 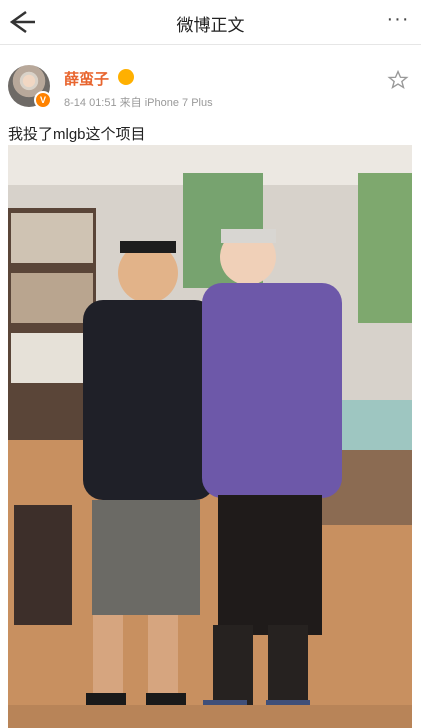 What do you see at coordinates (126, 77) in the screenshot?
I see `crown-icon` at bounding box center [126, 77].